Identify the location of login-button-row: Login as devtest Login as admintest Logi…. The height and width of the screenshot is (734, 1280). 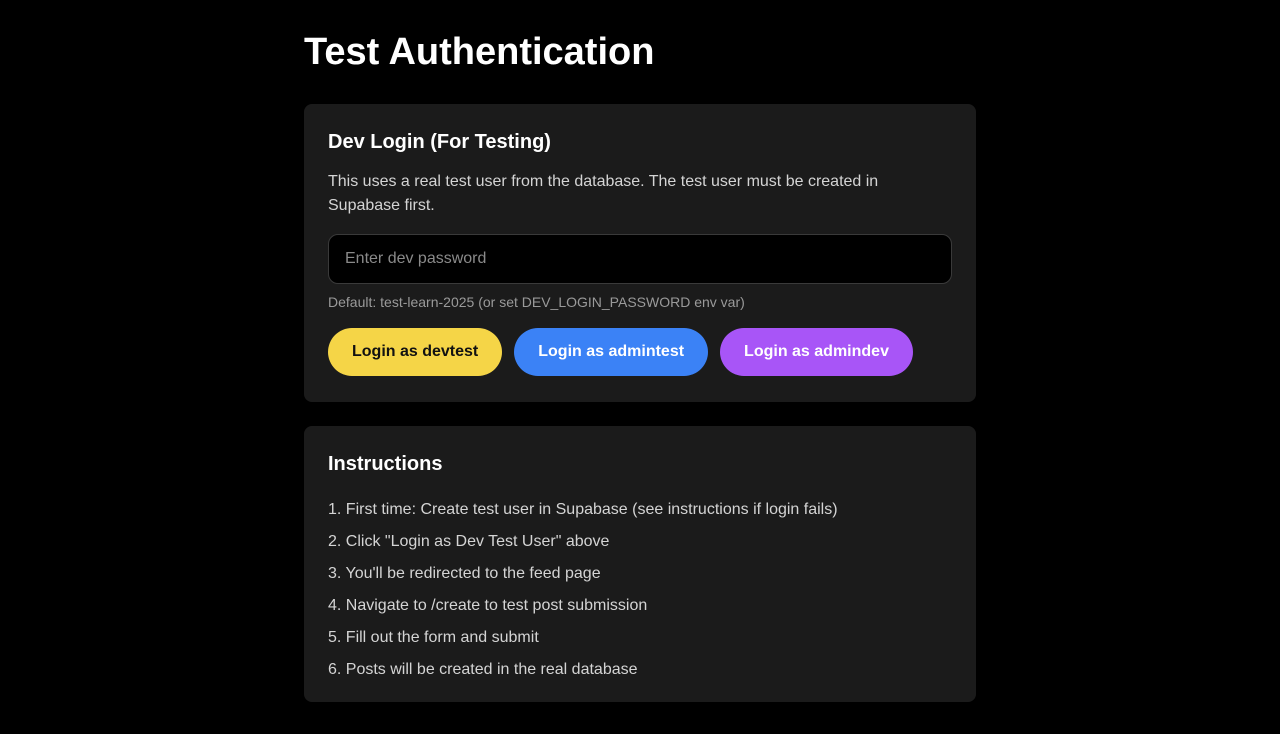
(640, 352).